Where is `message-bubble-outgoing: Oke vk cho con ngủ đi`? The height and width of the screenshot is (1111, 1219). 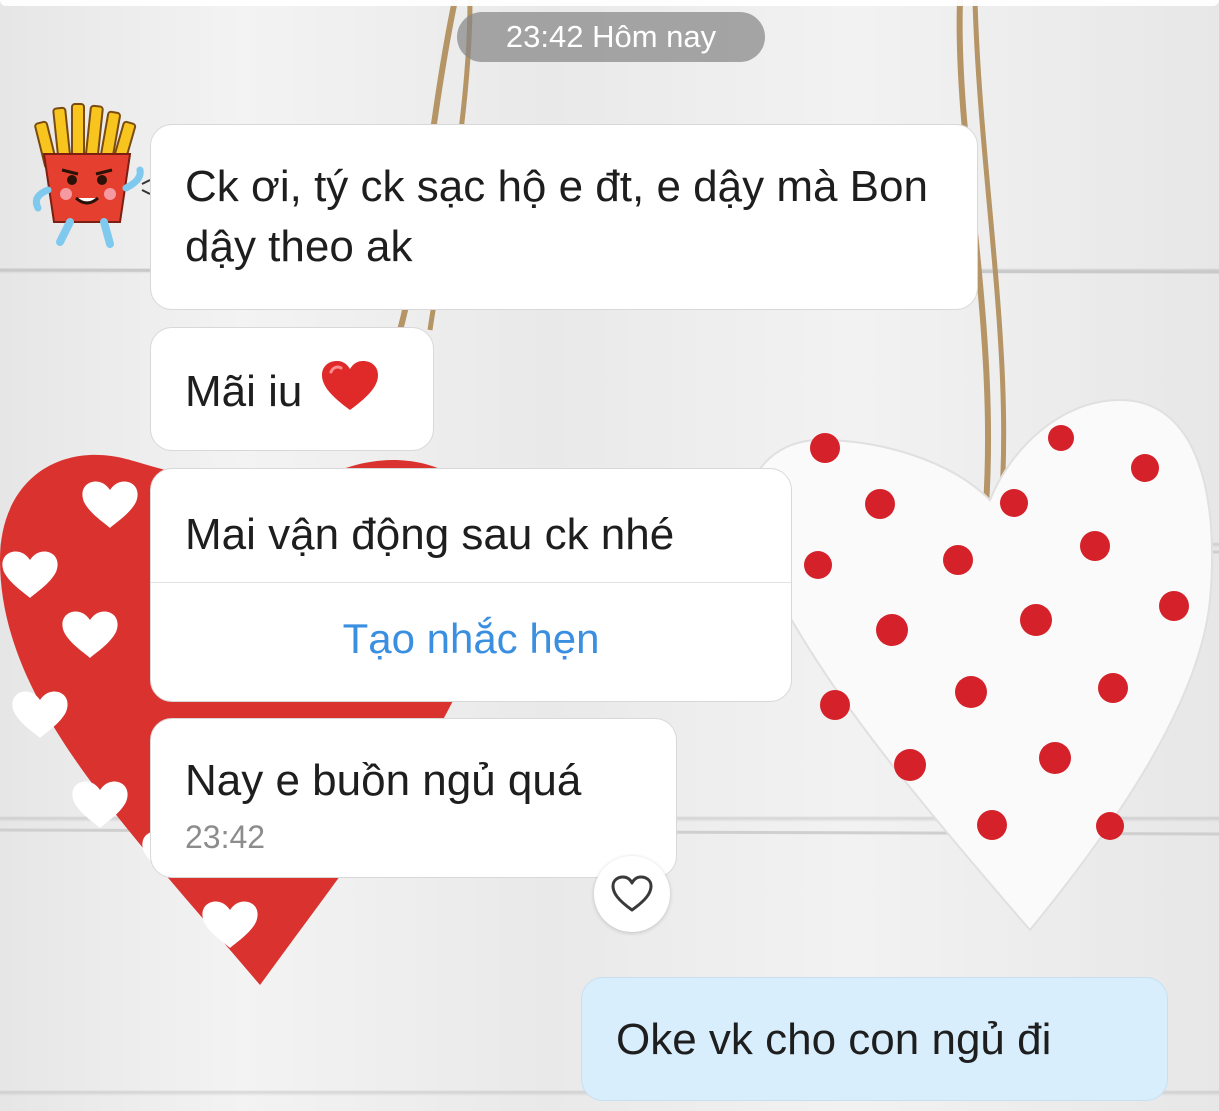
message-bubble-outgoing: Oke vk cho con ngủ đi is located at coordinates (874, 1039).